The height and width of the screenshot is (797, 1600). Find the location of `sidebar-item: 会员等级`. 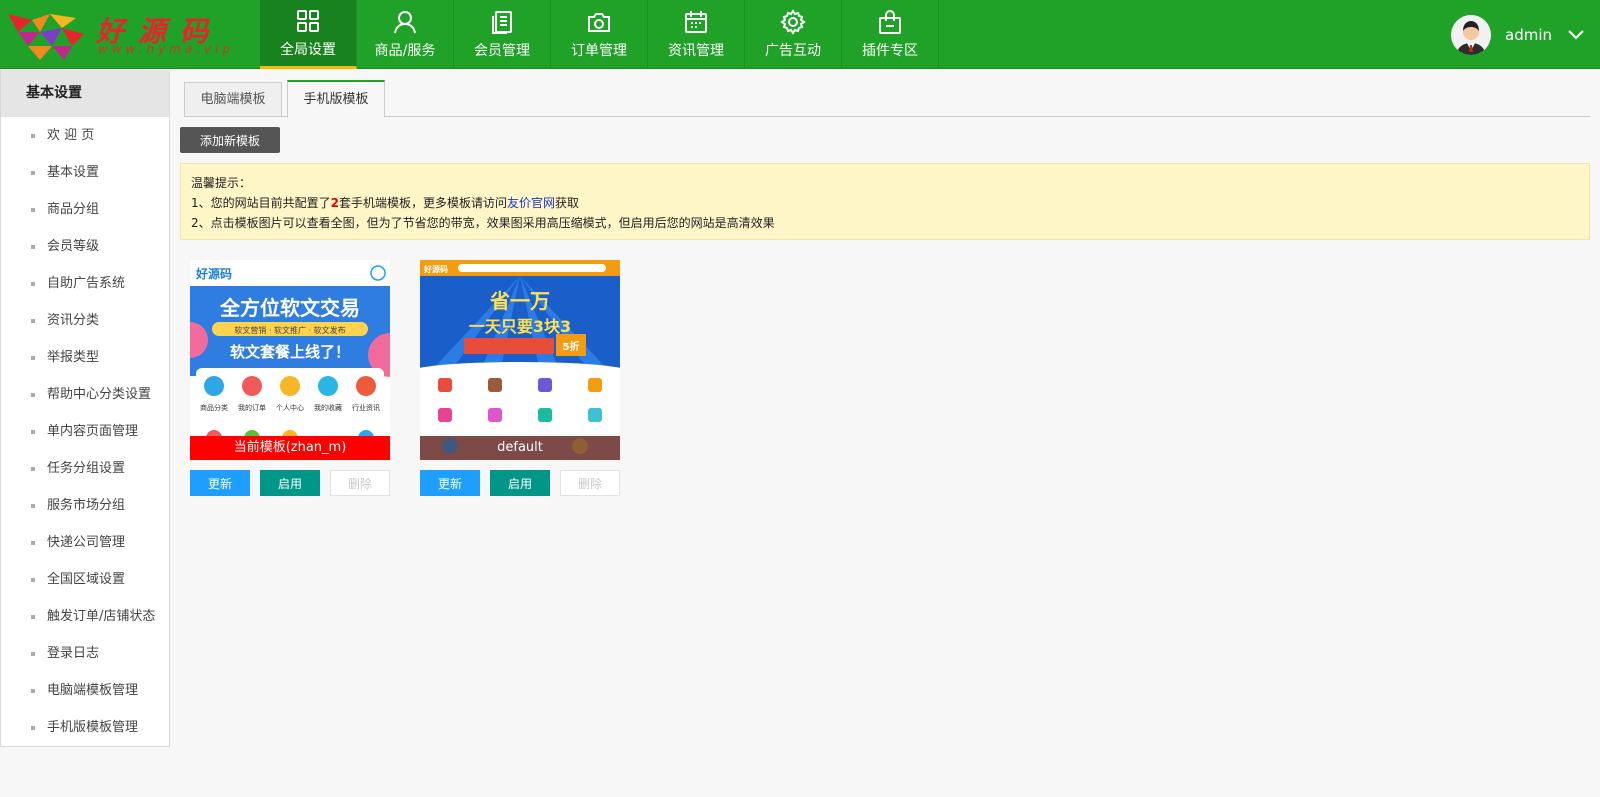

sidebar-item: 会员等级 is located at coordinates (85, 246).